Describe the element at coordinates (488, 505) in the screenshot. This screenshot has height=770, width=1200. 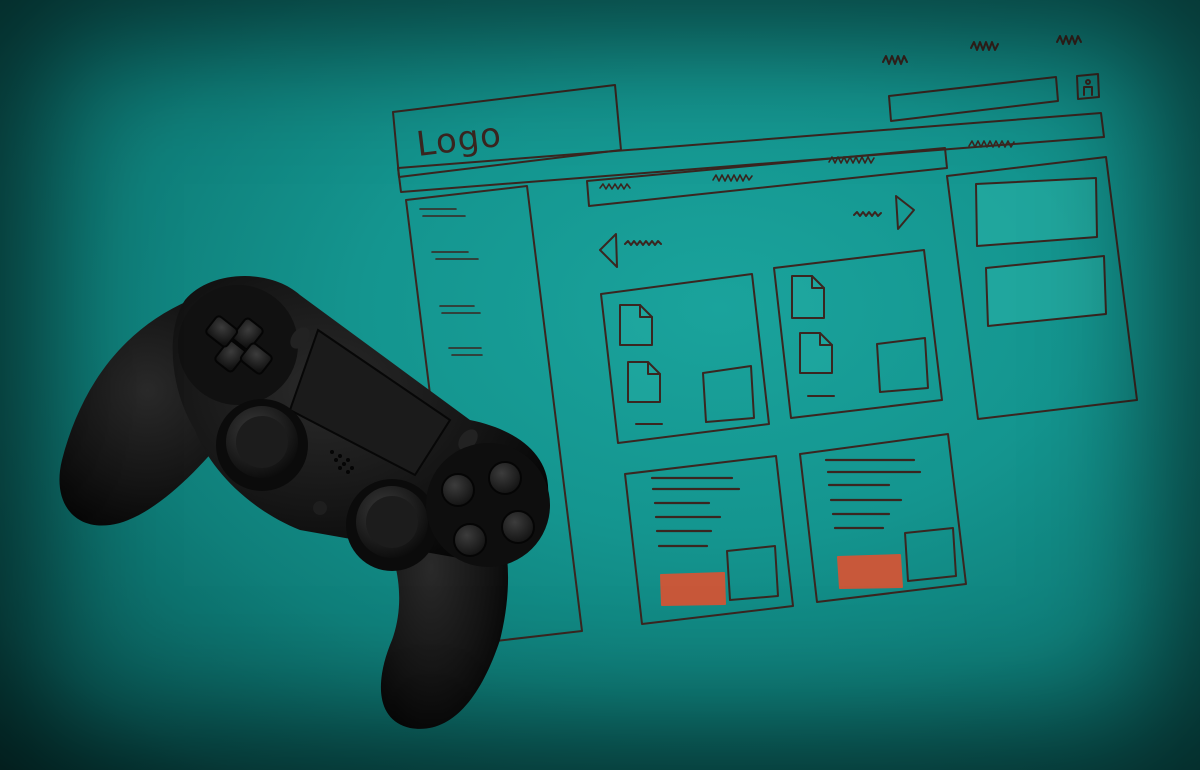
I see `face-button-area` at that location.